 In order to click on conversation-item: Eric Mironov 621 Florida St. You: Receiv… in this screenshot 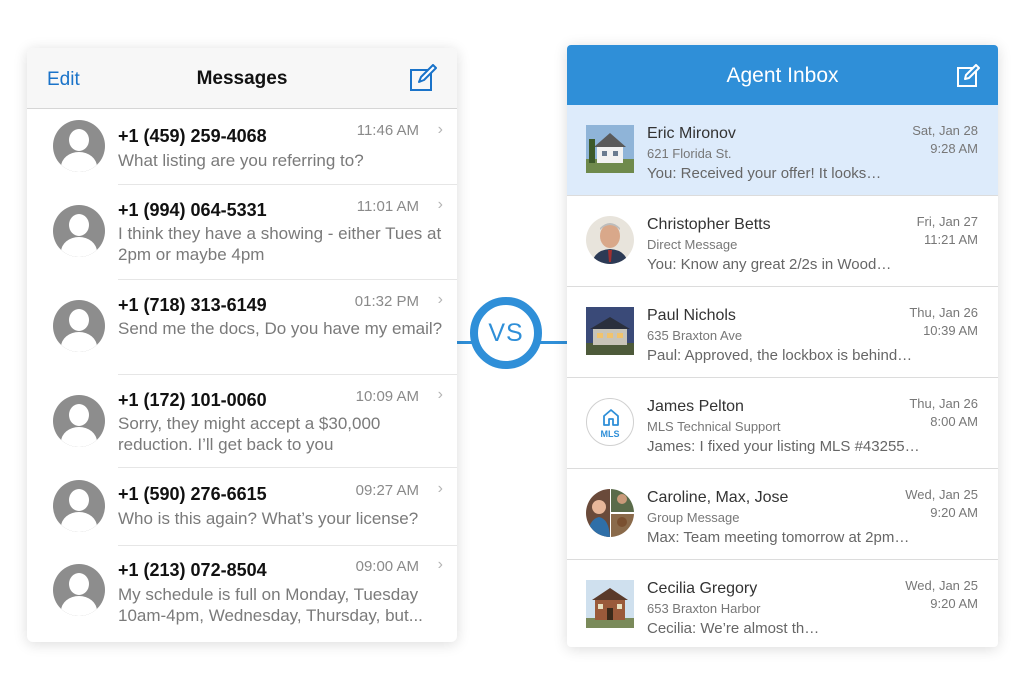, I will do `click(782, 150)`.